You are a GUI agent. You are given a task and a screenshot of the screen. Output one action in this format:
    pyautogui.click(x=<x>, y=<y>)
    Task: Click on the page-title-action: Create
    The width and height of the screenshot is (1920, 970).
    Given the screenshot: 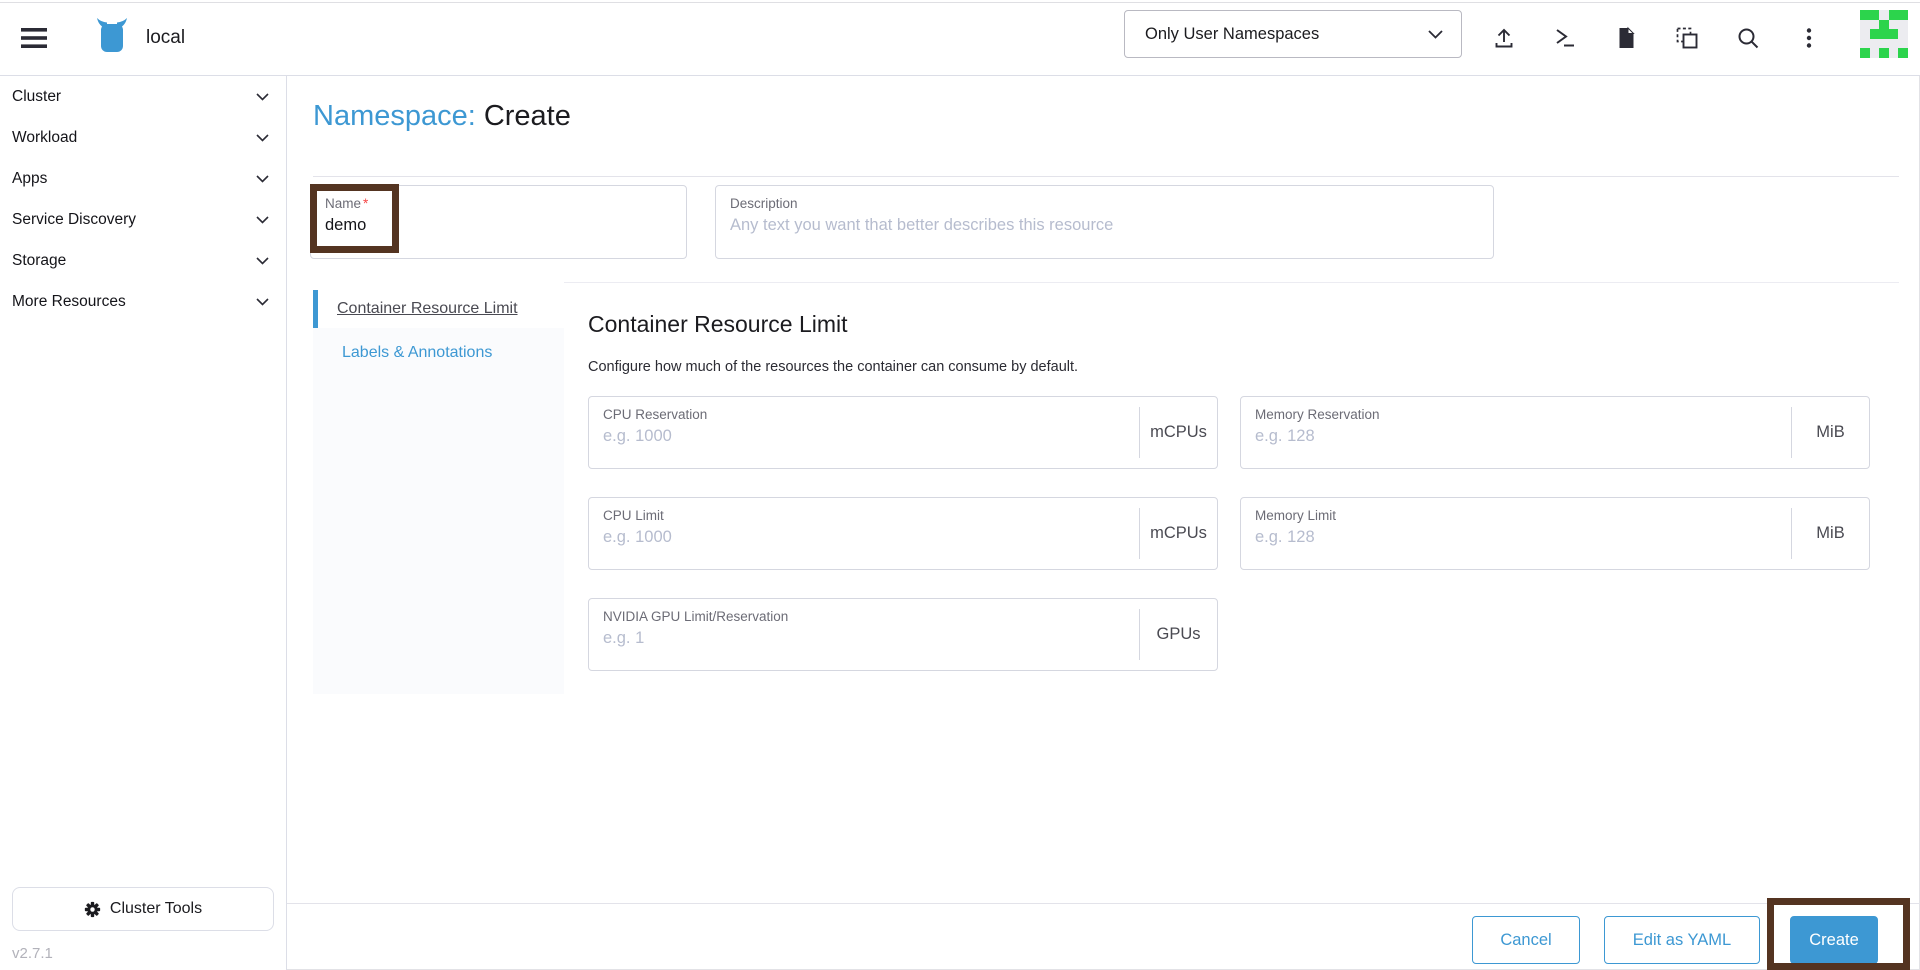 What is the action you would take?
    pyautogui.click(x=527, y=116)
    